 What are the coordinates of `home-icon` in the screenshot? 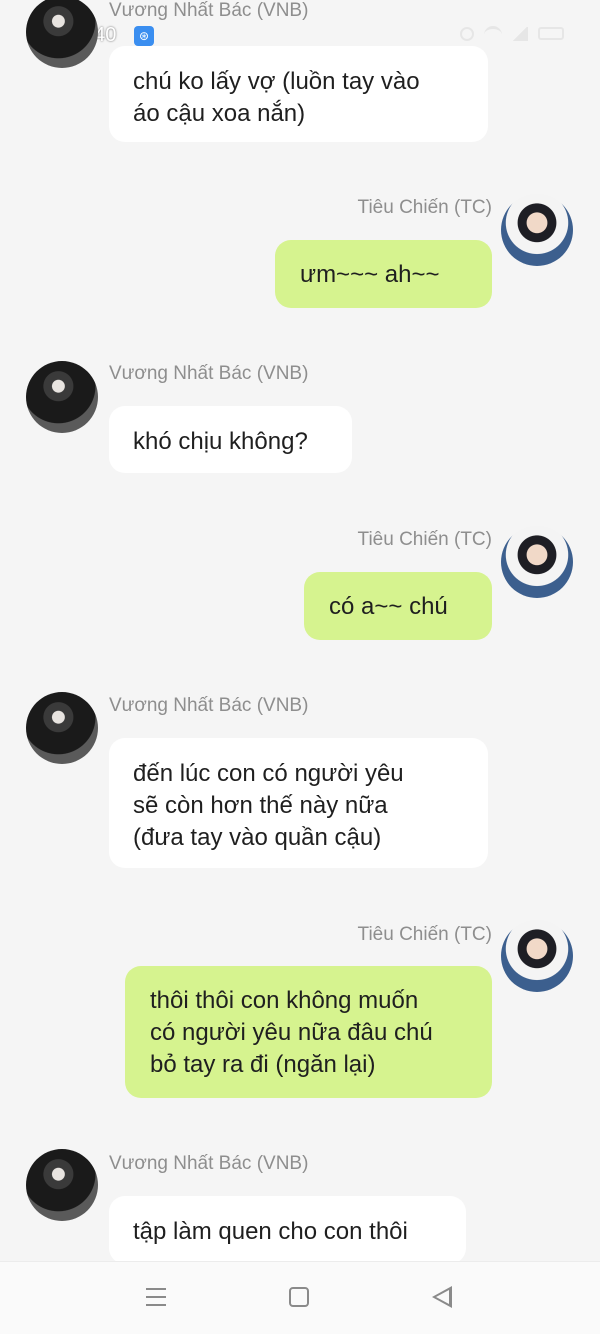 It's located at (299, 1297).